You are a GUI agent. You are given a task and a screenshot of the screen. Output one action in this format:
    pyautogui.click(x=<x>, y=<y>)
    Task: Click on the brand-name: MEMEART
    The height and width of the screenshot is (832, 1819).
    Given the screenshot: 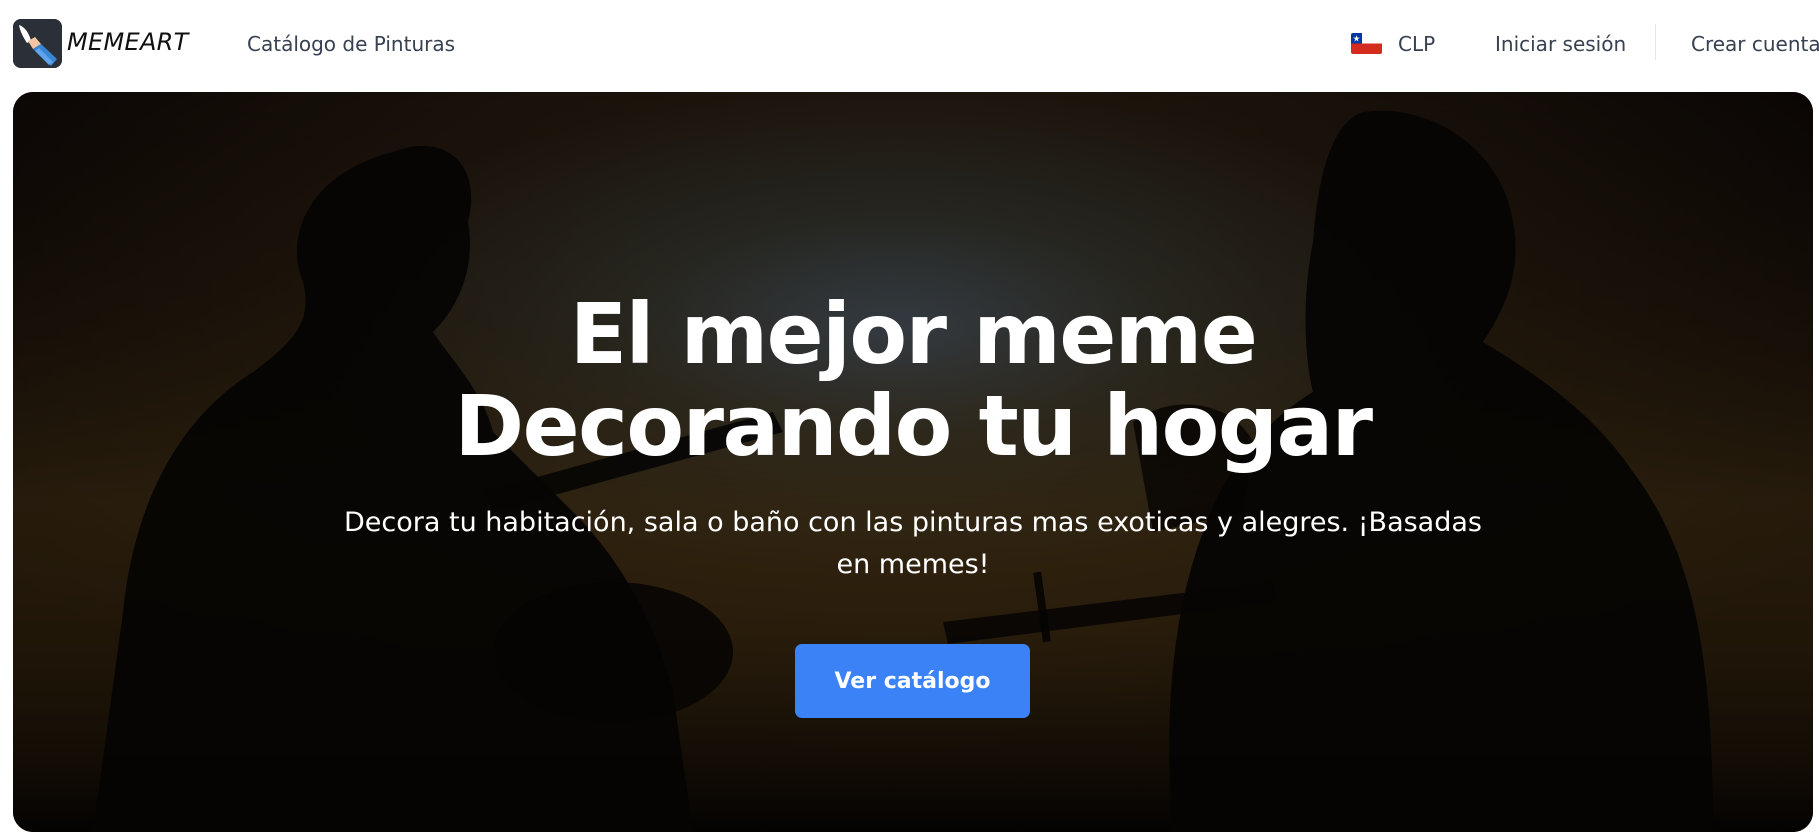 What is the action you would take?
    pyautogui.click(x=128, y=42)
    